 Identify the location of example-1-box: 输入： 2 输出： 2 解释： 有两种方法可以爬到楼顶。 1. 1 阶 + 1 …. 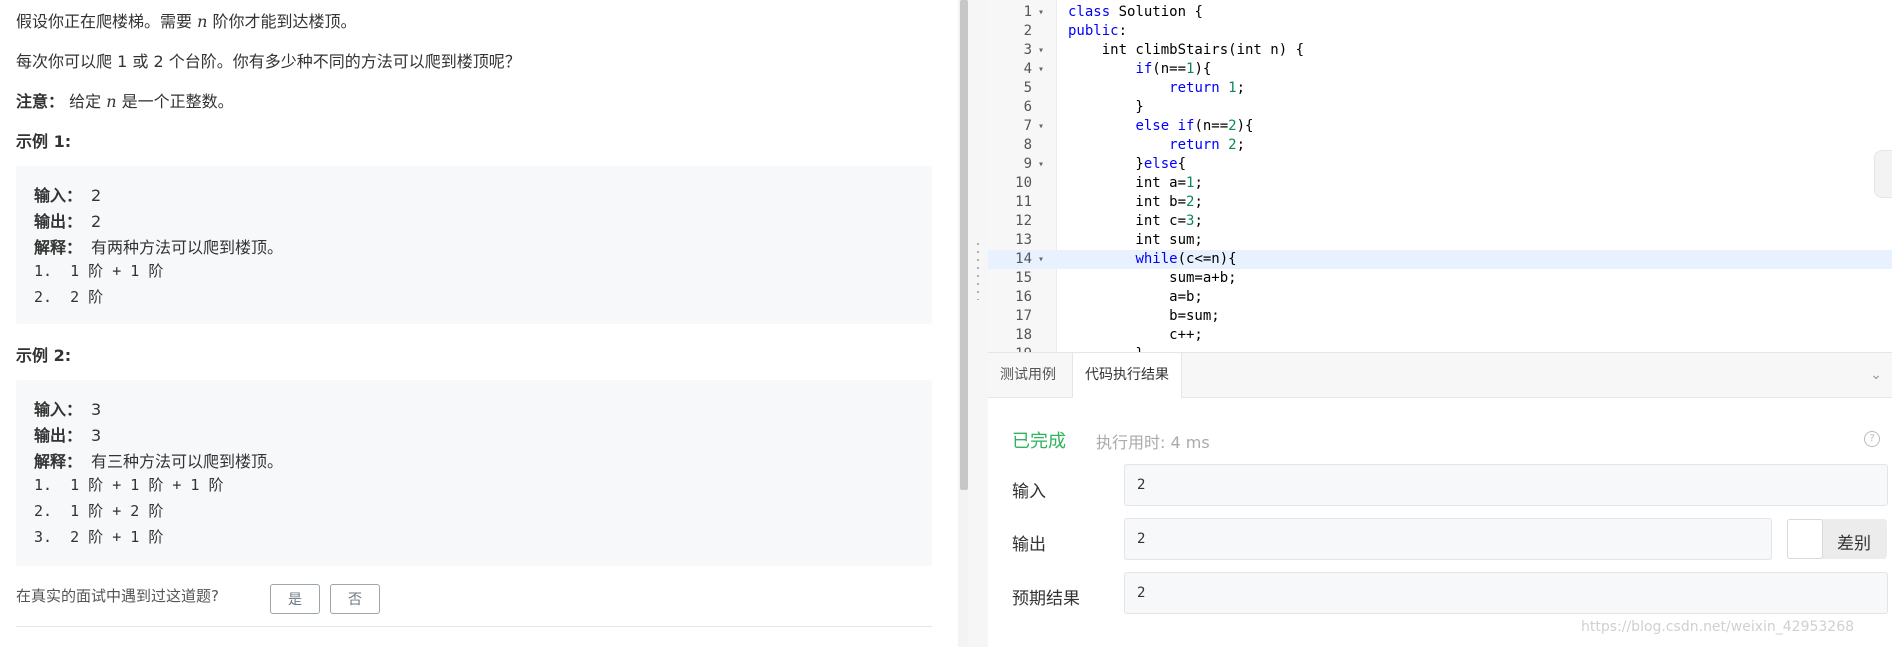
(474, 245).